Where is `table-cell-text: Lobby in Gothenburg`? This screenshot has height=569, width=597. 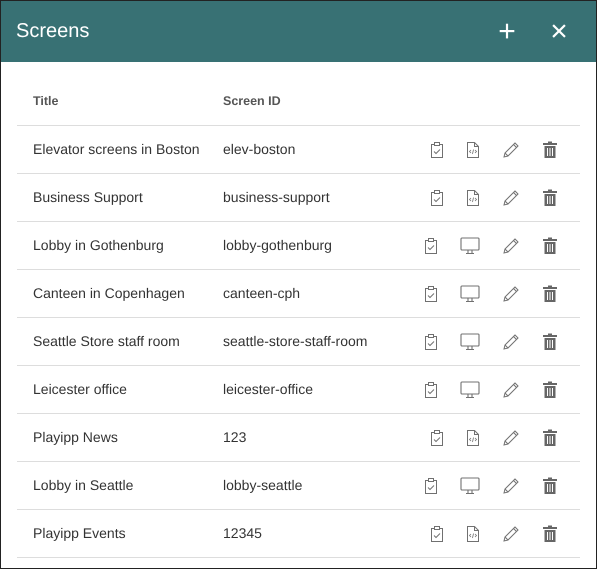
table-cell-text: Lobby in Gothenburg is located at coordinates (98, 245).